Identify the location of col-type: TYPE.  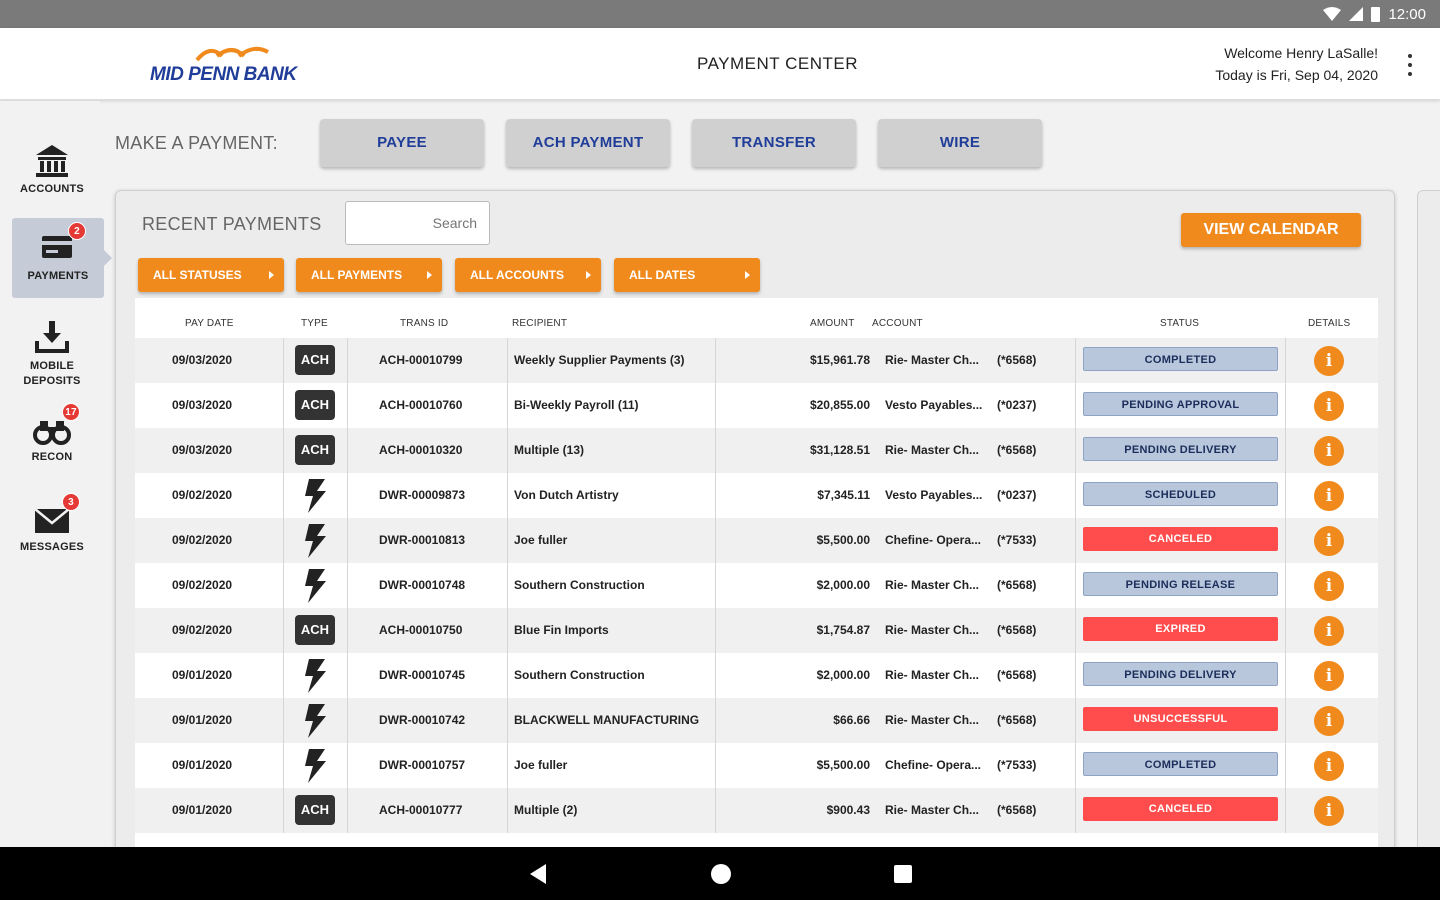
(314, 323).